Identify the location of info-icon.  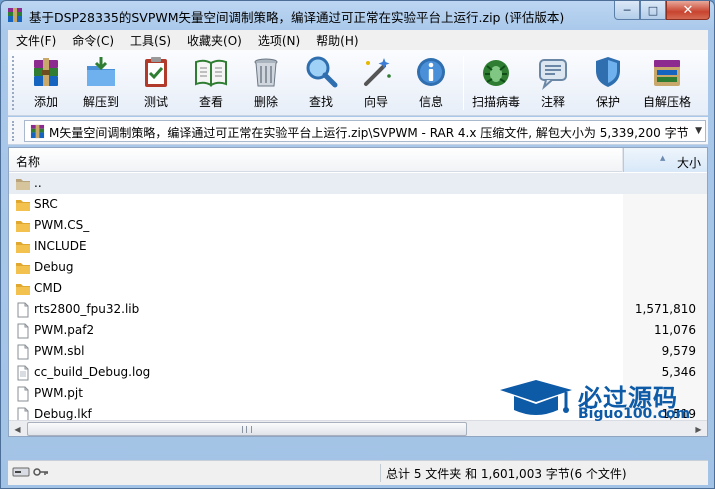
(431, 72).